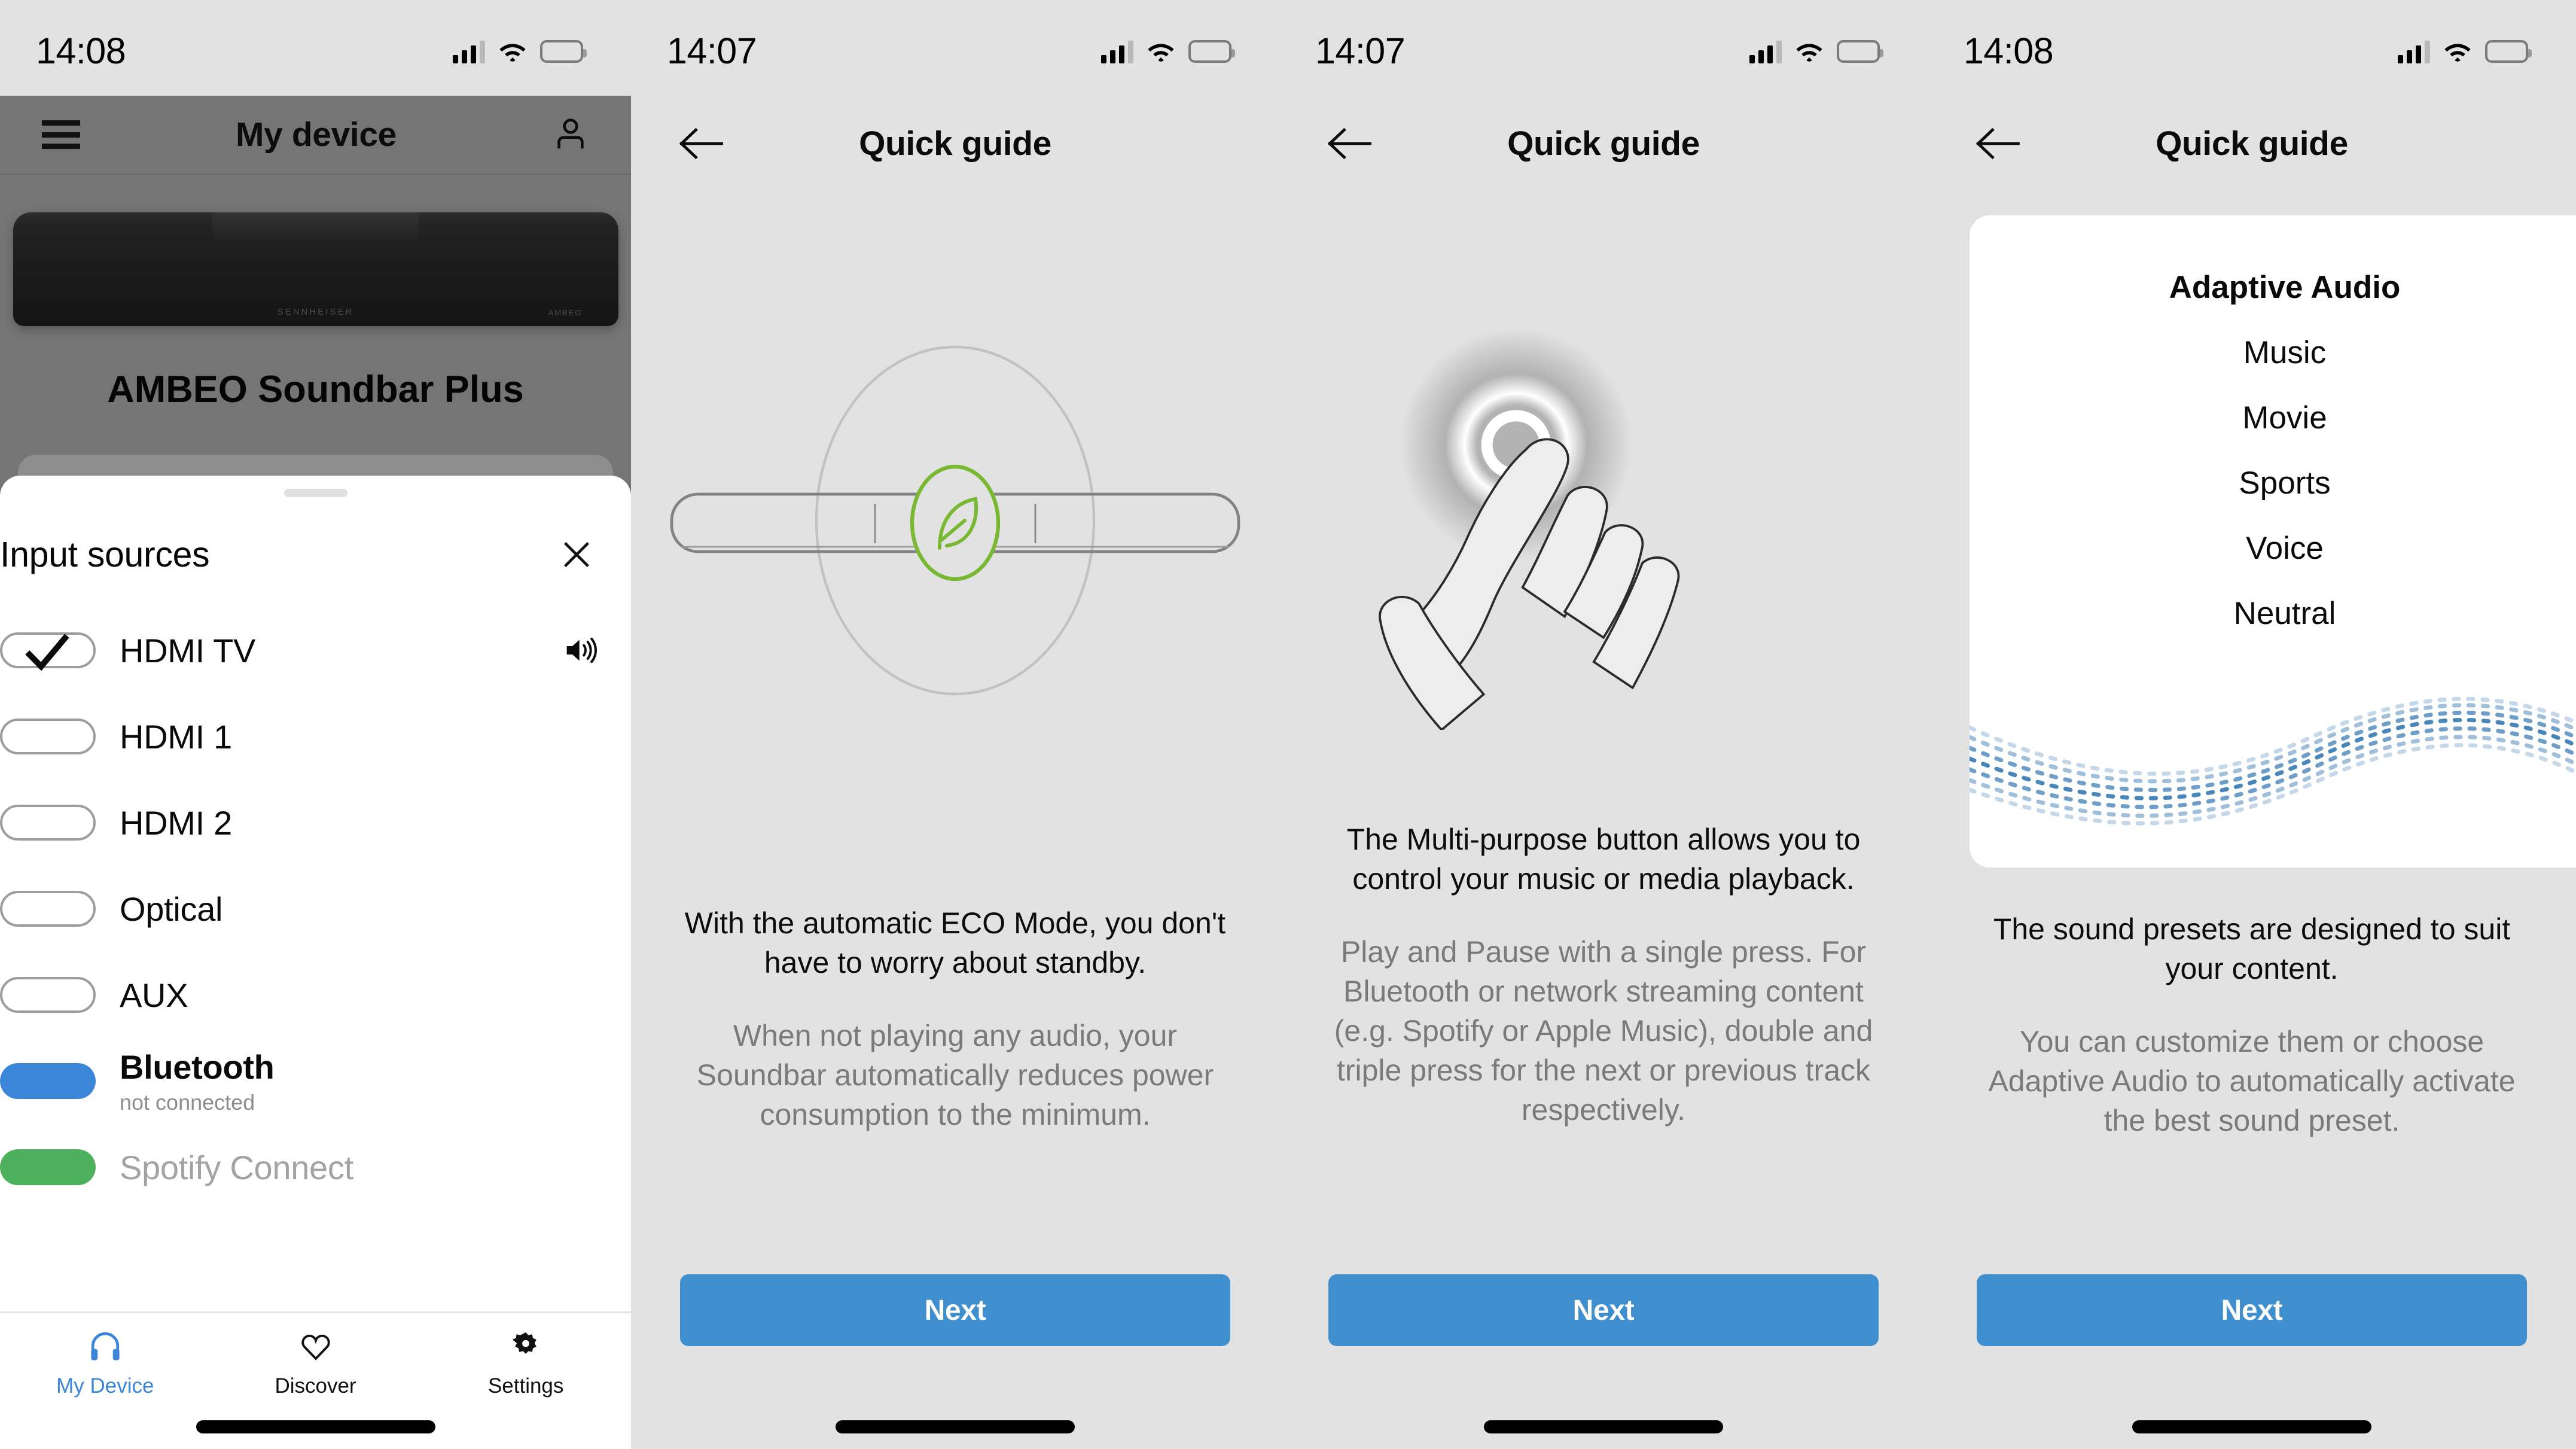  What do you see at coordinates (526, 1346) in the screenshot?
I see `gear-icon` at bounding box center [526, 1346].